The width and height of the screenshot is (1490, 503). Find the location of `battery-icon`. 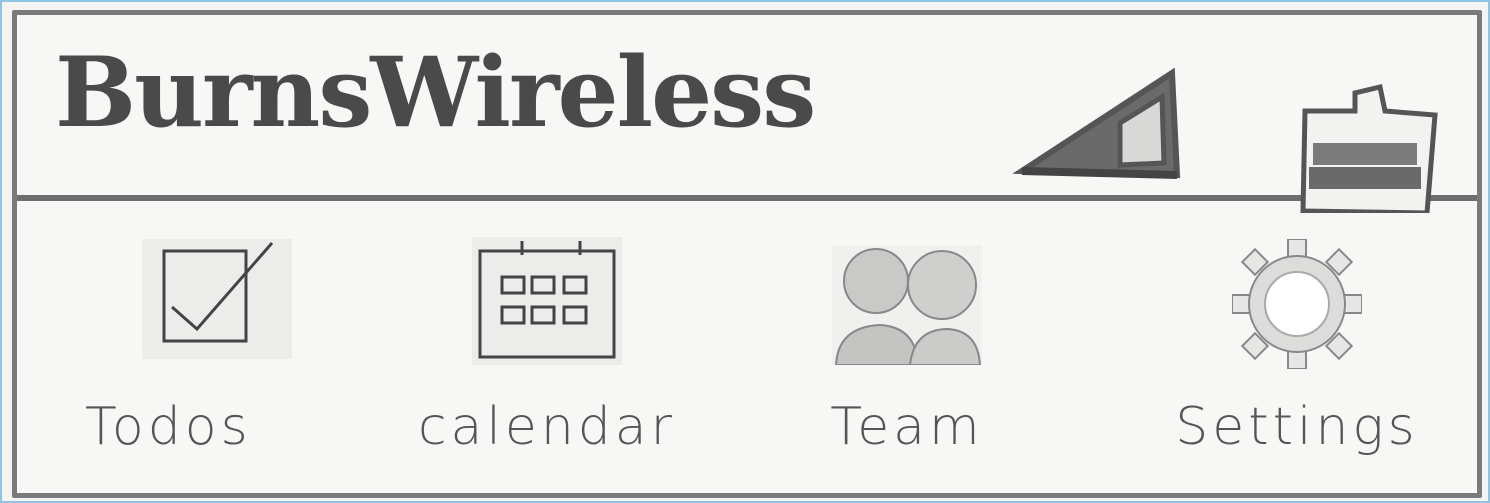

battery-icon is located at coordinates (1369, 148).